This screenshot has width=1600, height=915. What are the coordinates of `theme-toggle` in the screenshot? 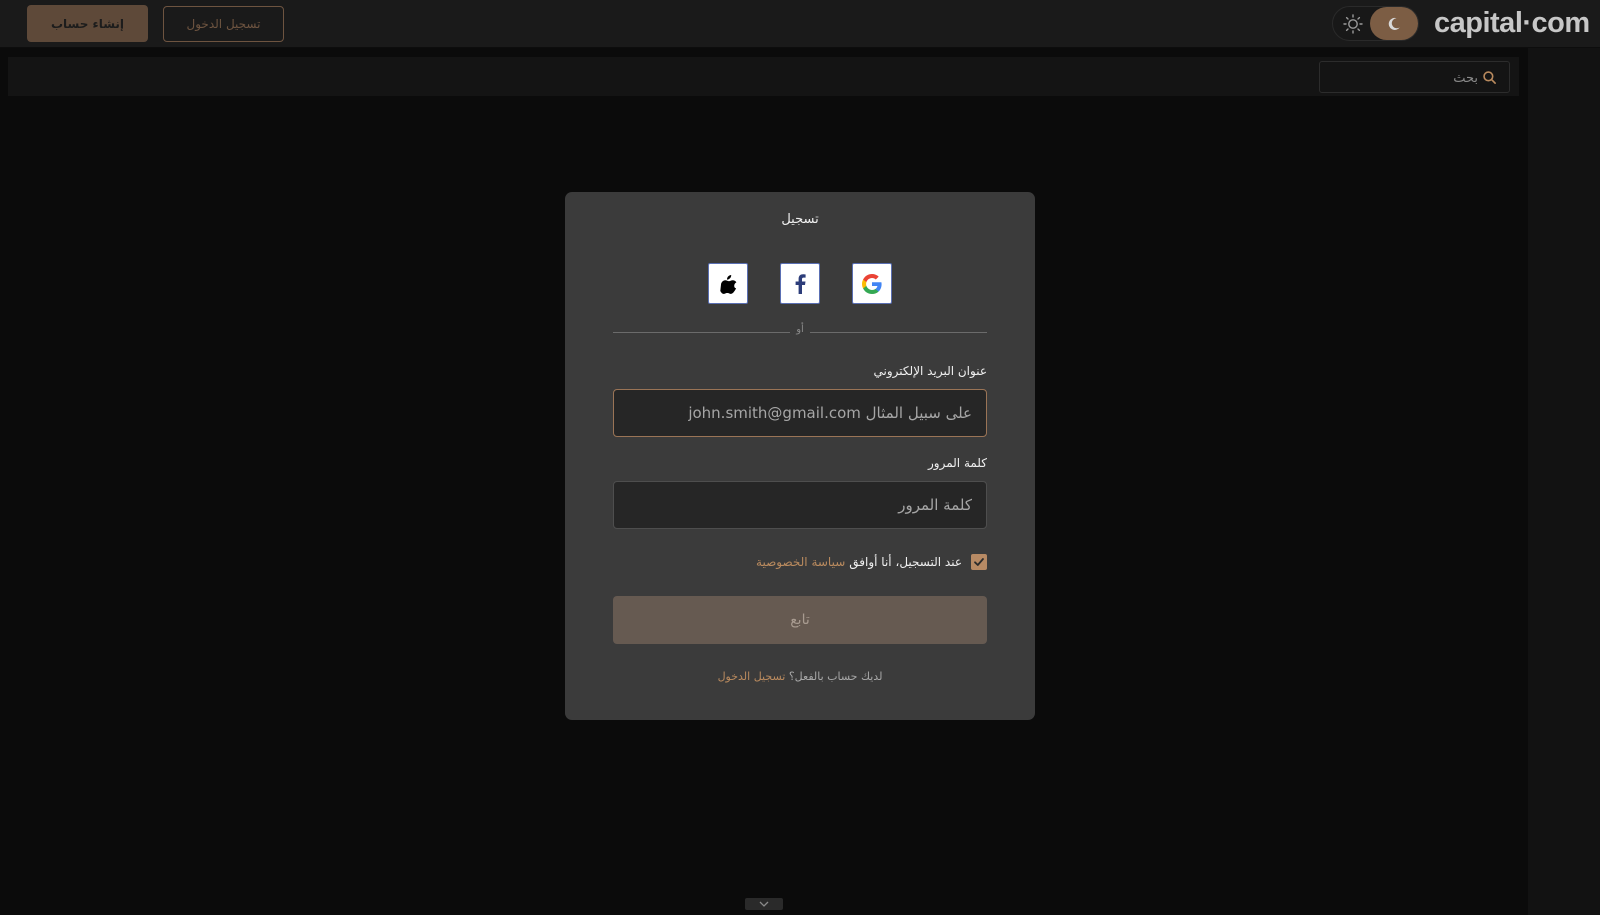 It's located at (1375, 23).